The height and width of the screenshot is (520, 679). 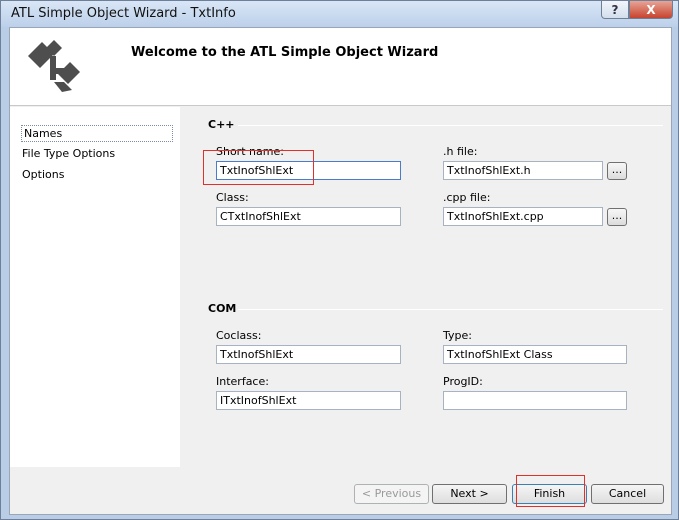 I want to click on h-file-input: TxtInofShlExt.h, so click(x=523, y=170).